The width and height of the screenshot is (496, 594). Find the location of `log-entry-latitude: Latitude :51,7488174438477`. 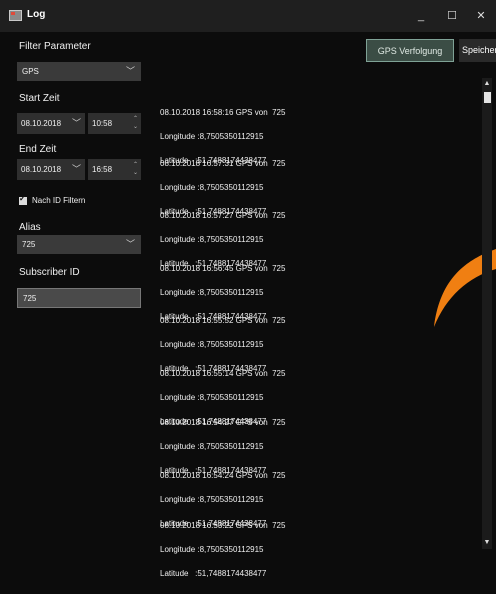

log-entry-latitude: Latitude :51,7488174438477 is located at coordinates (213, 573).